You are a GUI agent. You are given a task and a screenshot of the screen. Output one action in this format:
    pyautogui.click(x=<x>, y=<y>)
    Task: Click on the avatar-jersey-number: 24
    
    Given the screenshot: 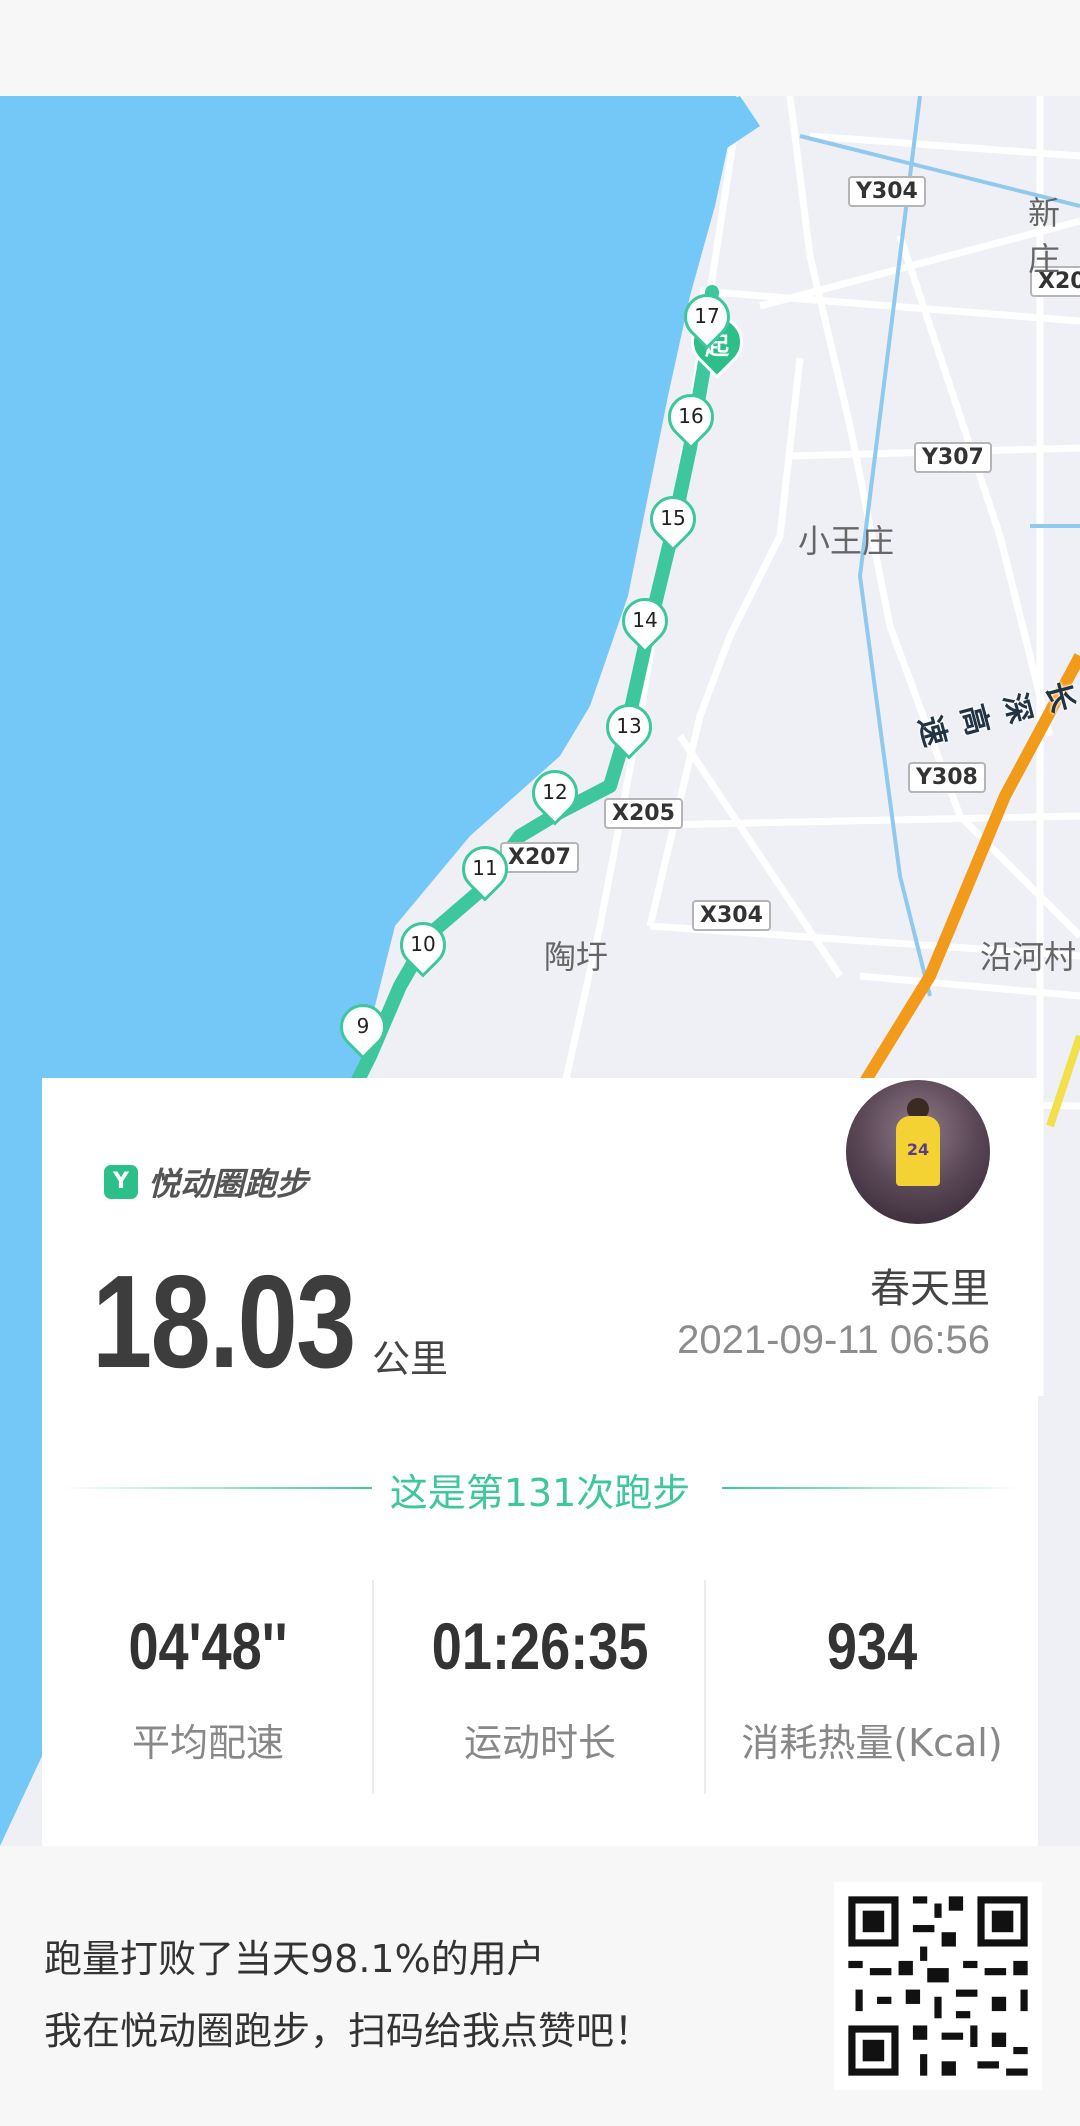 What is the action you would take?
    pyautogui.click(x=918, y=1149)
    